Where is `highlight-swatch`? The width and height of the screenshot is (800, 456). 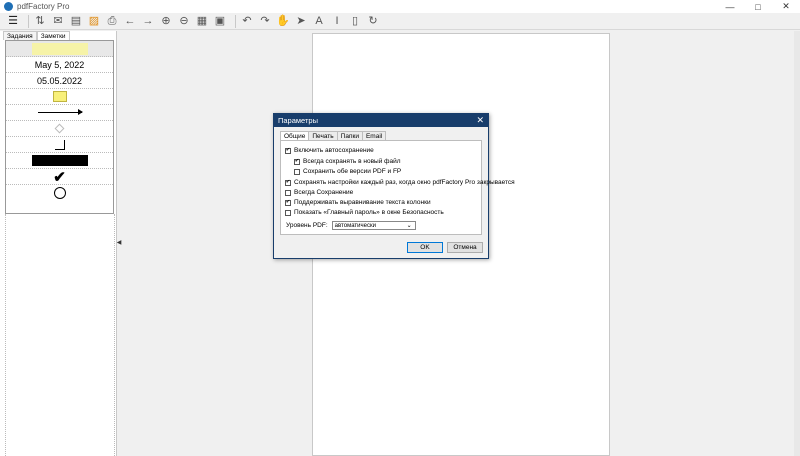 highlight-swatch is located at coordinates (59, 48).